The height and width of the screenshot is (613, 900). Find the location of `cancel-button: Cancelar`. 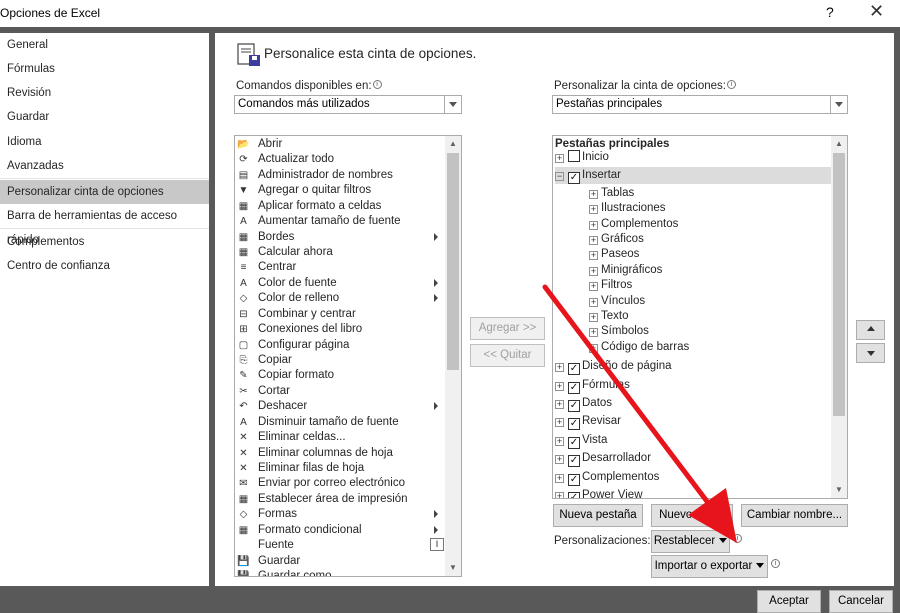

cancel-button: Cancelar is located at coordinates (861, 601).